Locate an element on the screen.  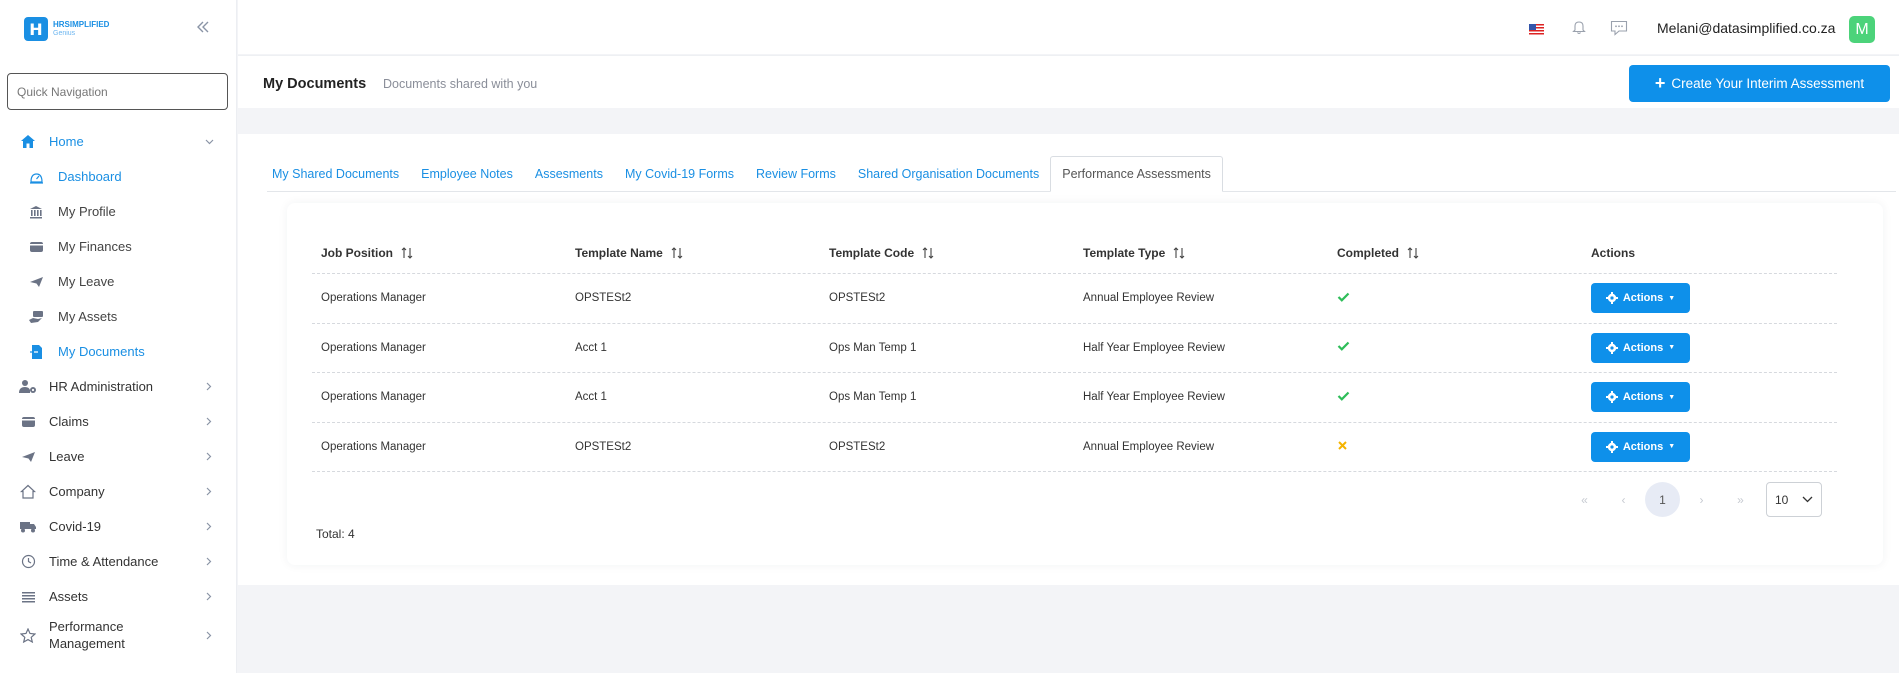
sidebar-item-performance-management: Performance Management is located at coordinates (118, 635).